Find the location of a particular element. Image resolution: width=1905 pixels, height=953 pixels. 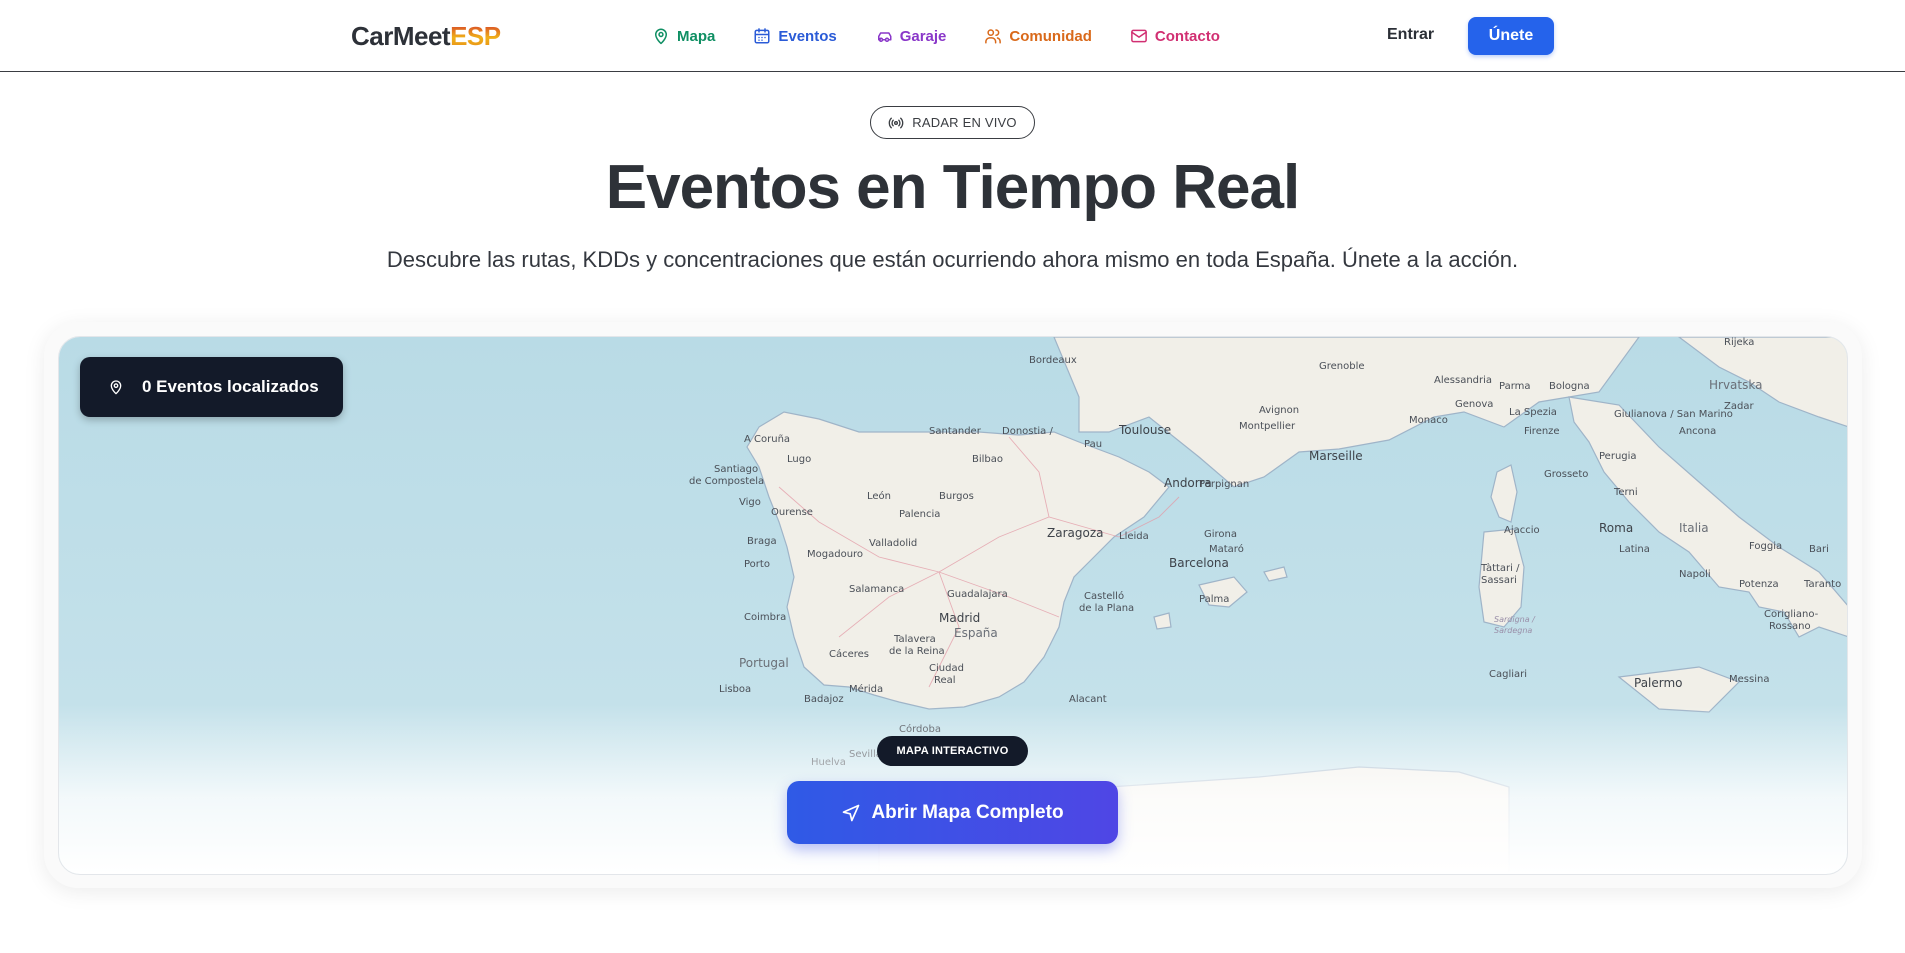

svg-text: Parma is located at coordinates (1515, 386).